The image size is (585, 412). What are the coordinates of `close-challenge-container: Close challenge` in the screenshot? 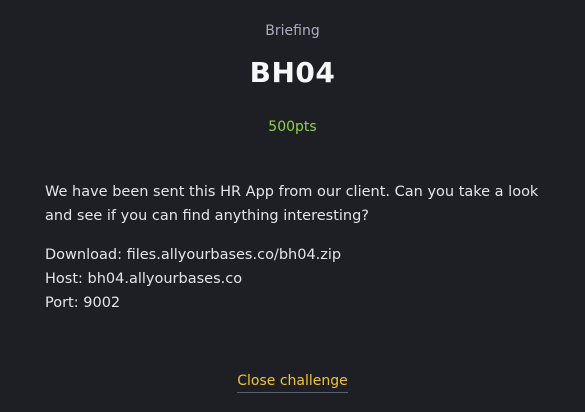 It's located at (292, 381).